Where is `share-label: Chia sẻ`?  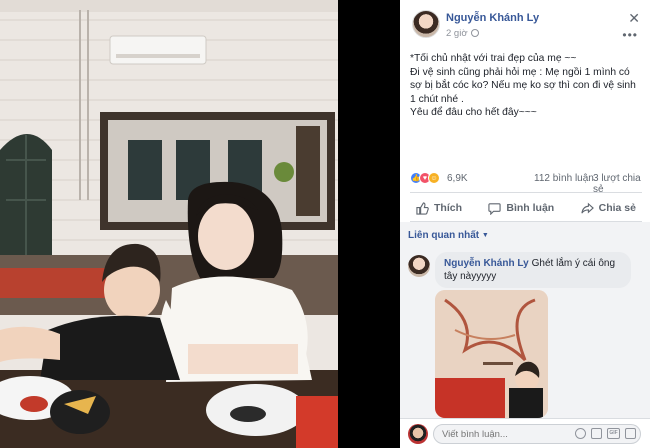
share-label: Chia sẻ is located at coordinates (617, 208).